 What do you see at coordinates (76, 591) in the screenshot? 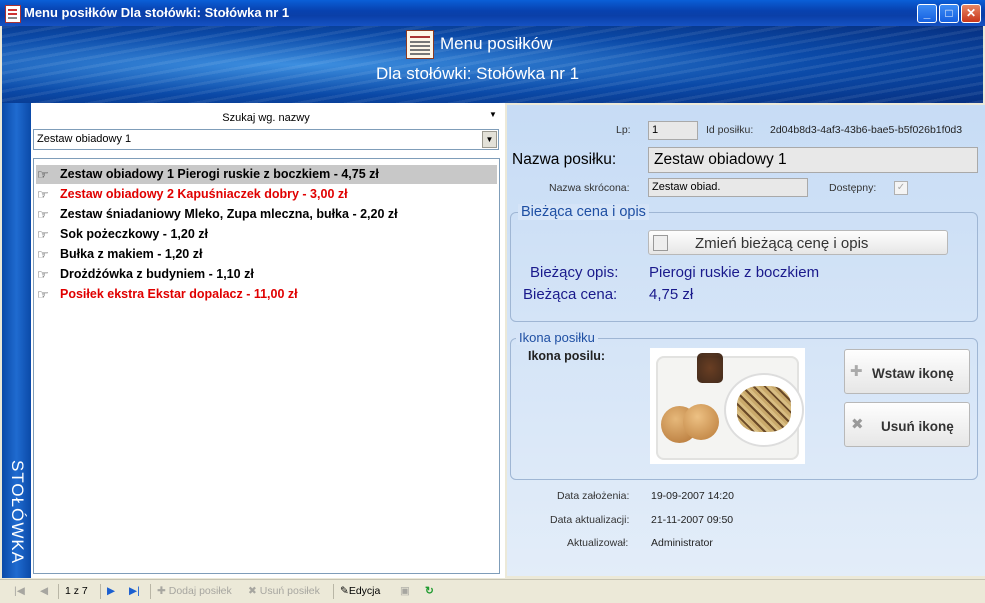
I see `record-position: 1 z 7` at bounding box center [76, 591].